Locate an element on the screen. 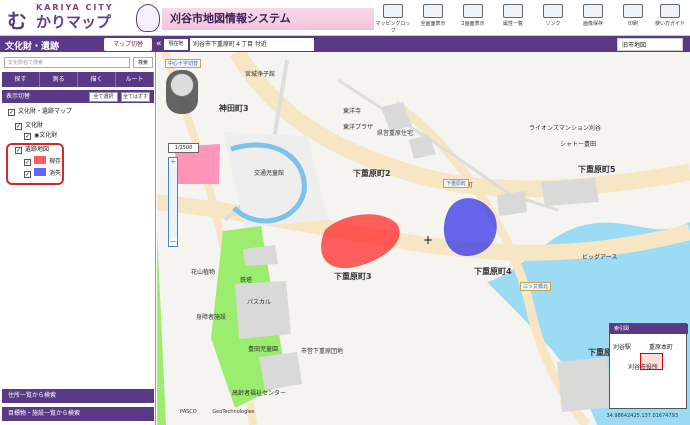 The image size is (690, 425). fullscreen-label: 全画面表示 is located at coordinates (433, 24).